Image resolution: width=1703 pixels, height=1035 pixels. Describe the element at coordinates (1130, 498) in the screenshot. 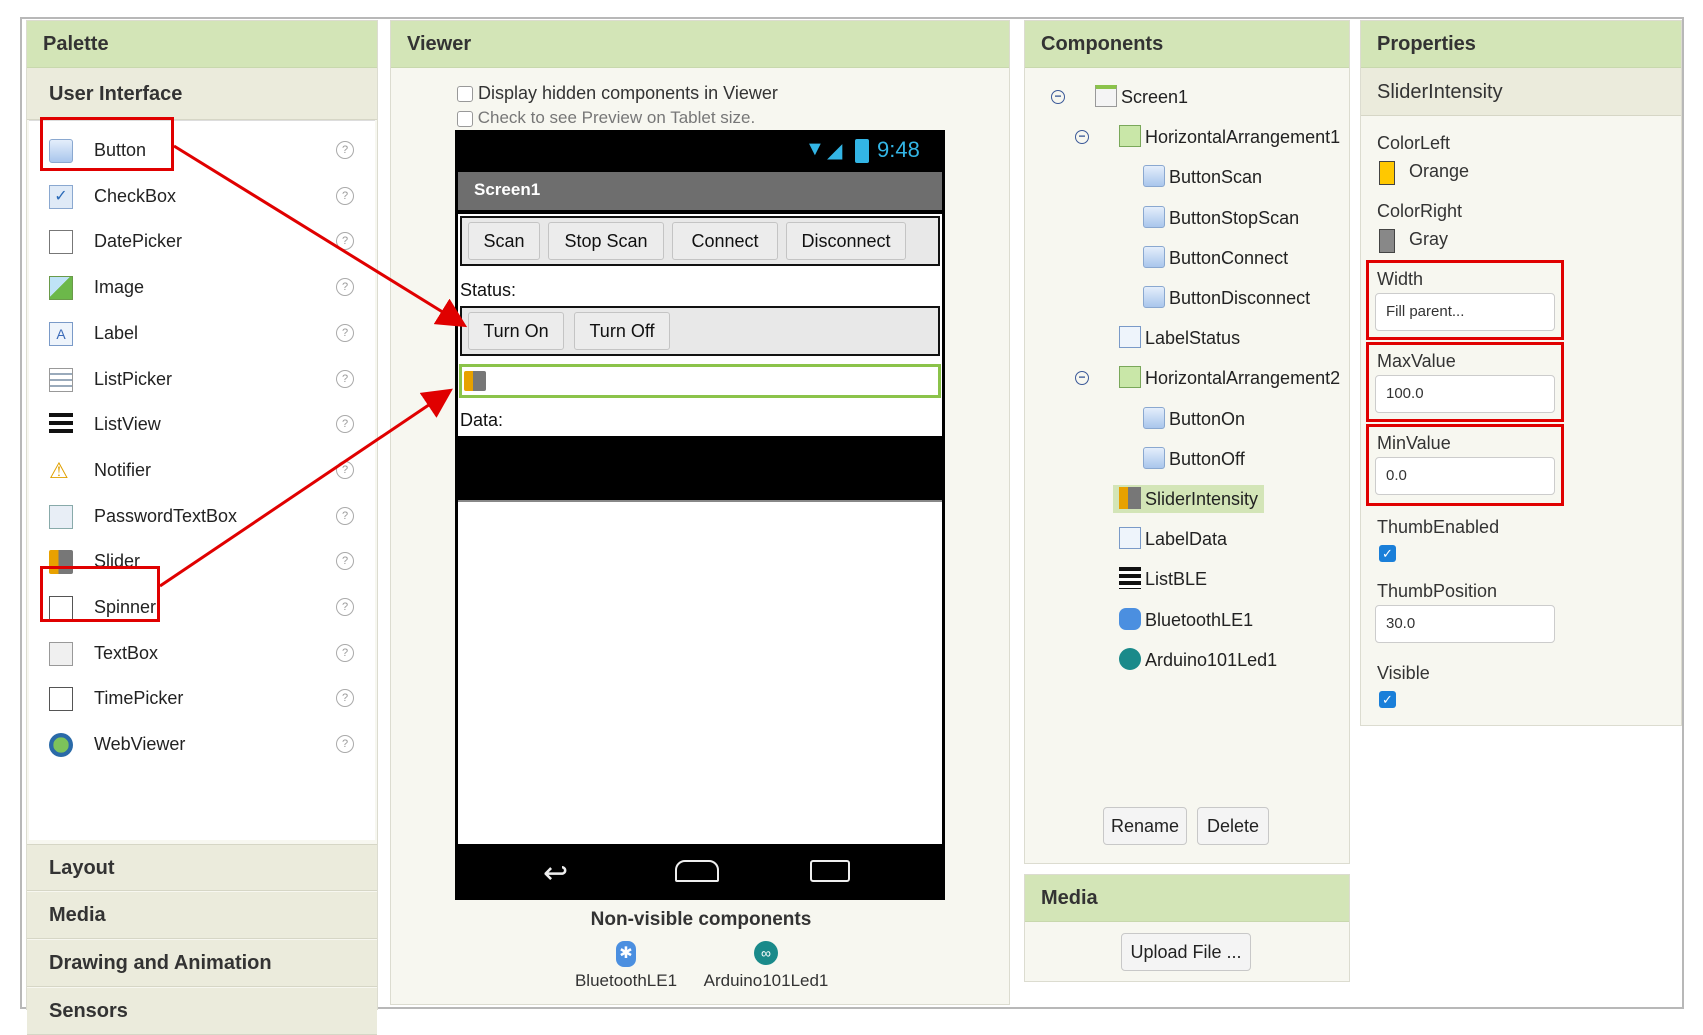

I see `slider-icon` at that location.